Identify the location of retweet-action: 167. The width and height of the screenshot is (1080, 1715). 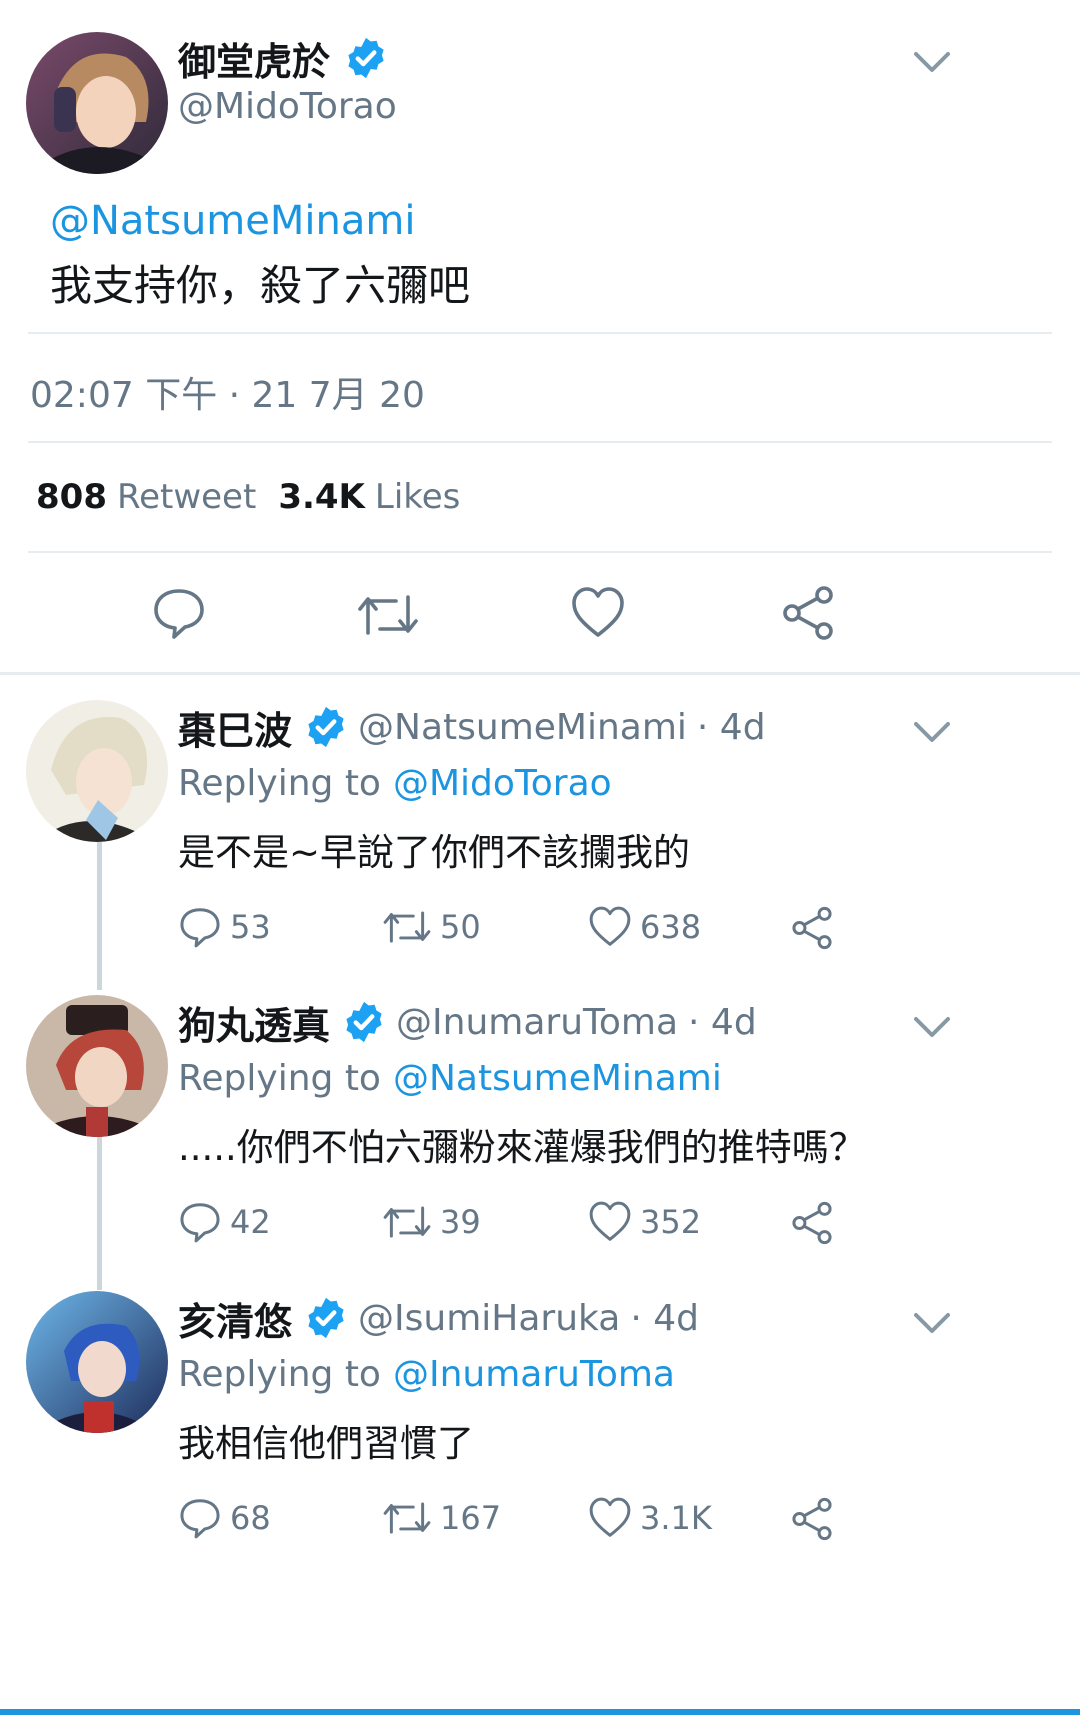
(441, 1518).